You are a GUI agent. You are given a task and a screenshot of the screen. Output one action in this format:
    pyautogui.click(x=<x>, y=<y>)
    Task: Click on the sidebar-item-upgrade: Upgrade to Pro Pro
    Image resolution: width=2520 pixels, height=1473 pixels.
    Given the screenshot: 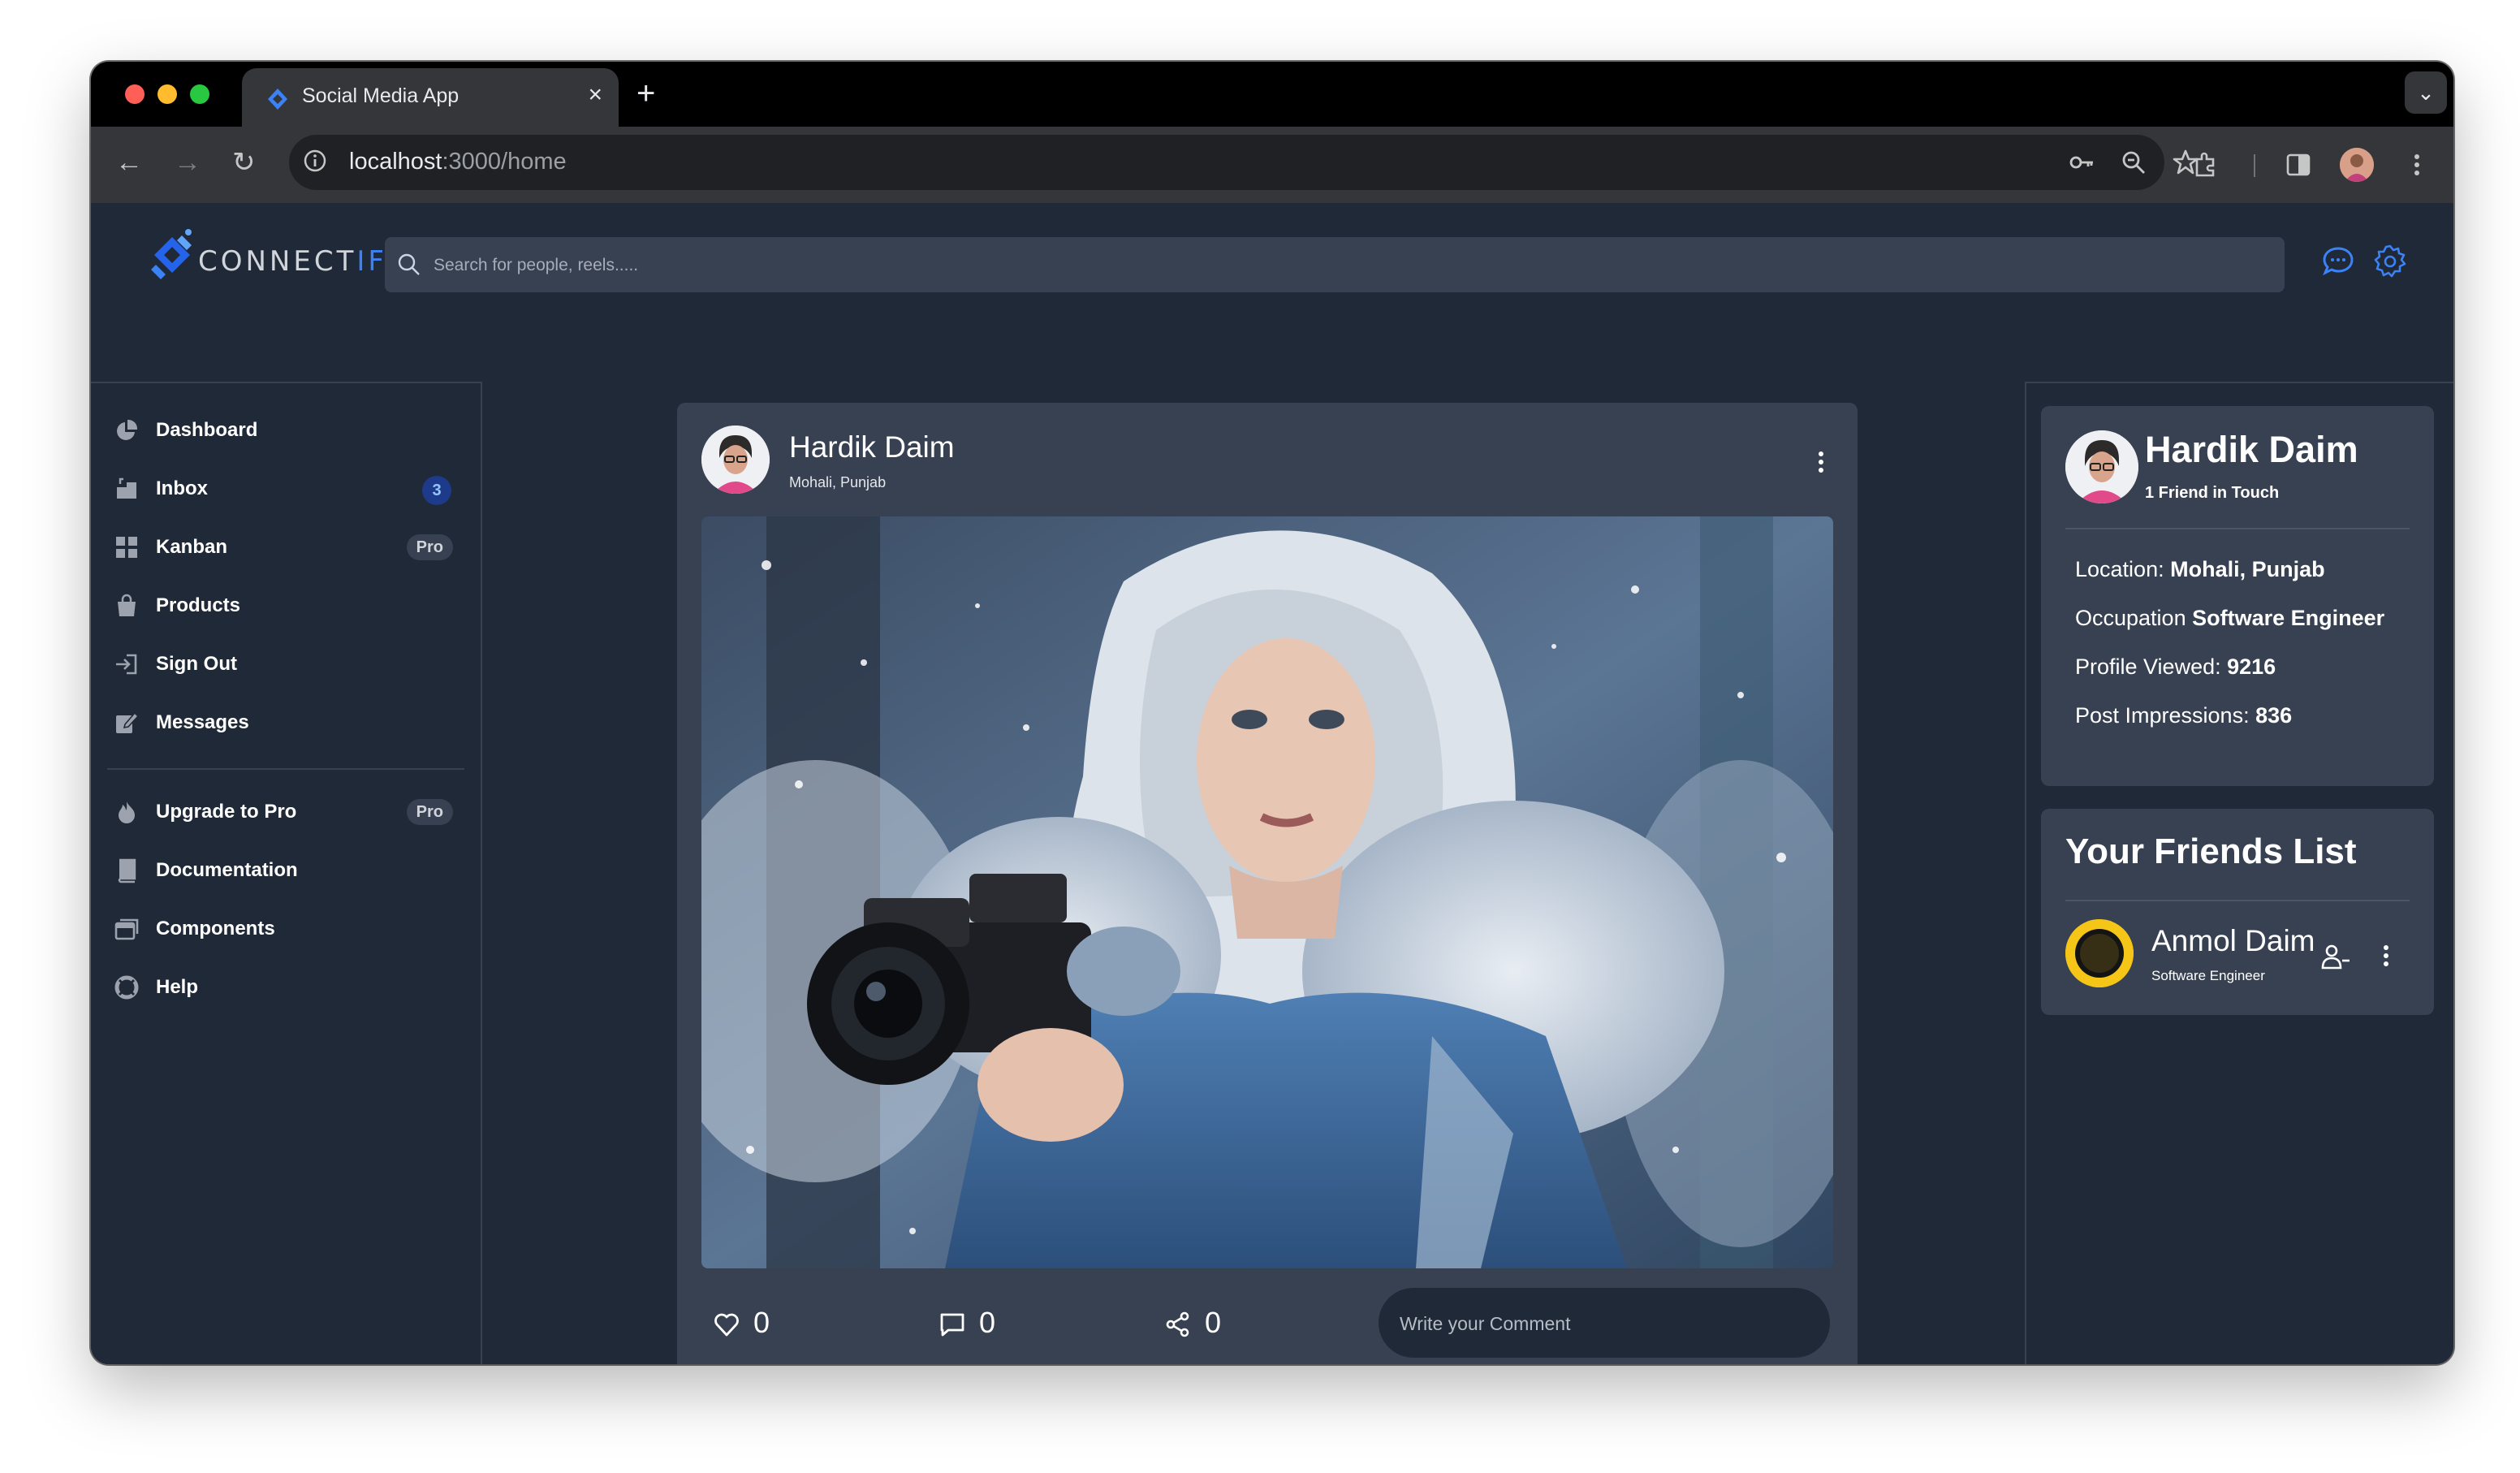 What is the action you would take?
    pyautogui.click(x=287, y=812)
    